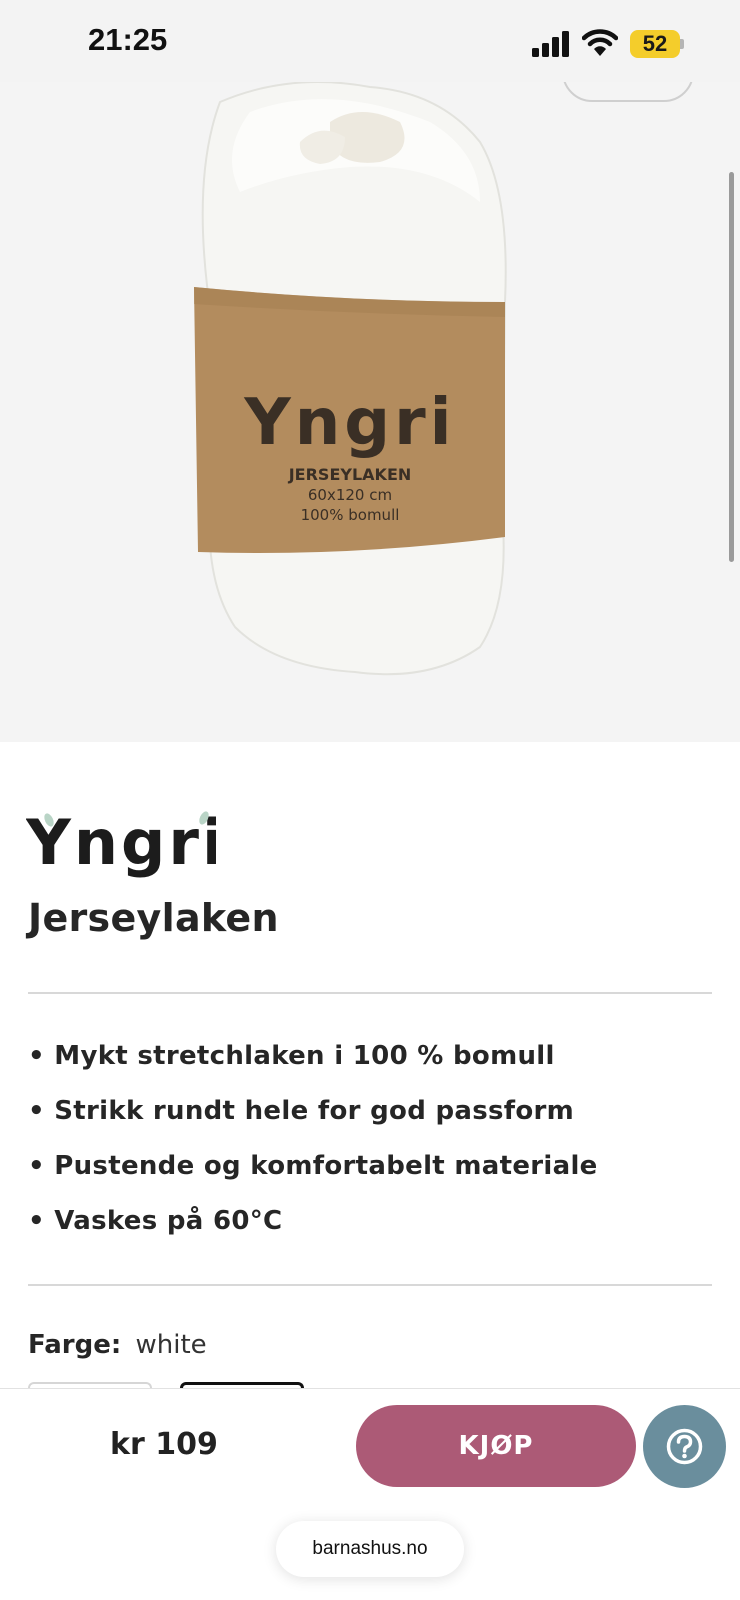  Describe the element at coordinates (600, 42) in the screenshot. I see `wifi-icon` at that location.